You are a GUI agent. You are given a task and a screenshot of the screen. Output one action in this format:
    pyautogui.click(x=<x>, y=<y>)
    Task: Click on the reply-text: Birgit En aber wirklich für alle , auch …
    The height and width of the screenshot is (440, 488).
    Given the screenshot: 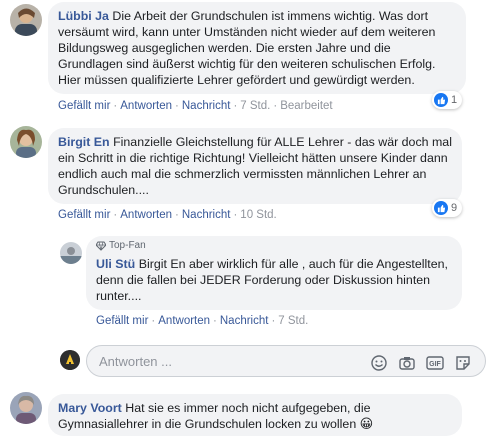 What is the action you would take?
    pyautogui.click(x=272, y=280)
    